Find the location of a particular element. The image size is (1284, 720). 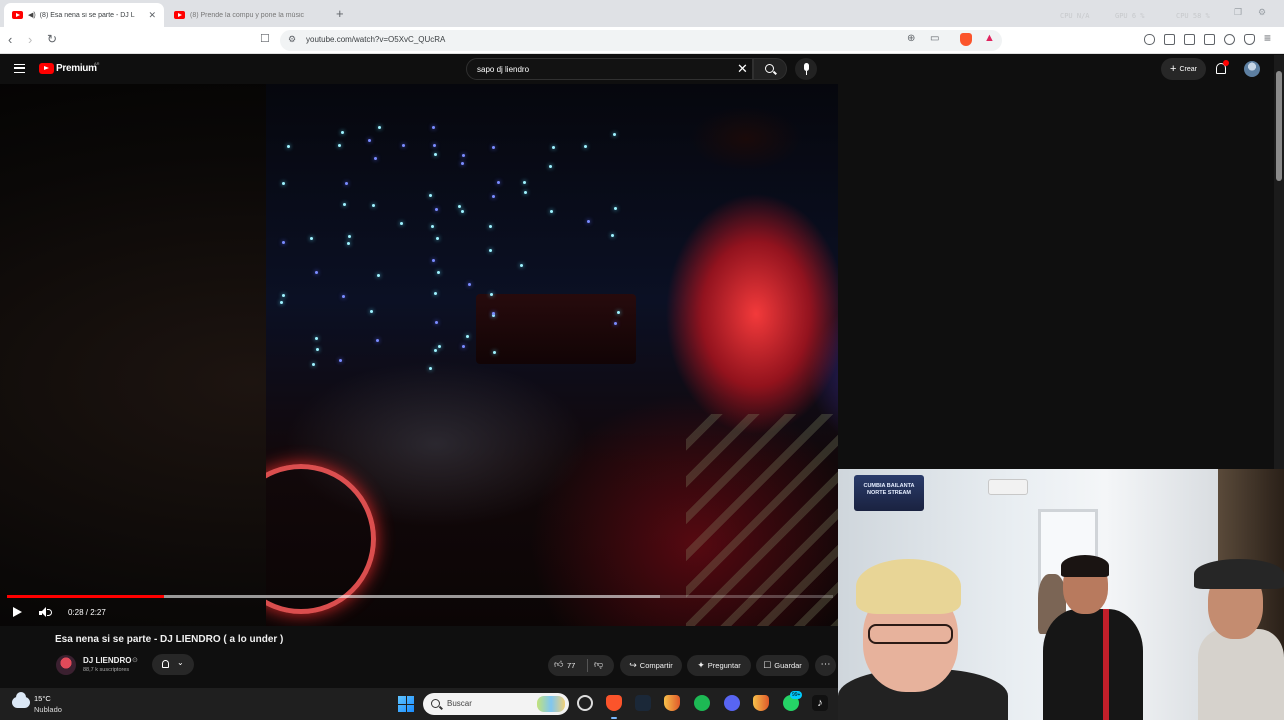

hamburger-menu-icon is located at coordinates (19, 68).